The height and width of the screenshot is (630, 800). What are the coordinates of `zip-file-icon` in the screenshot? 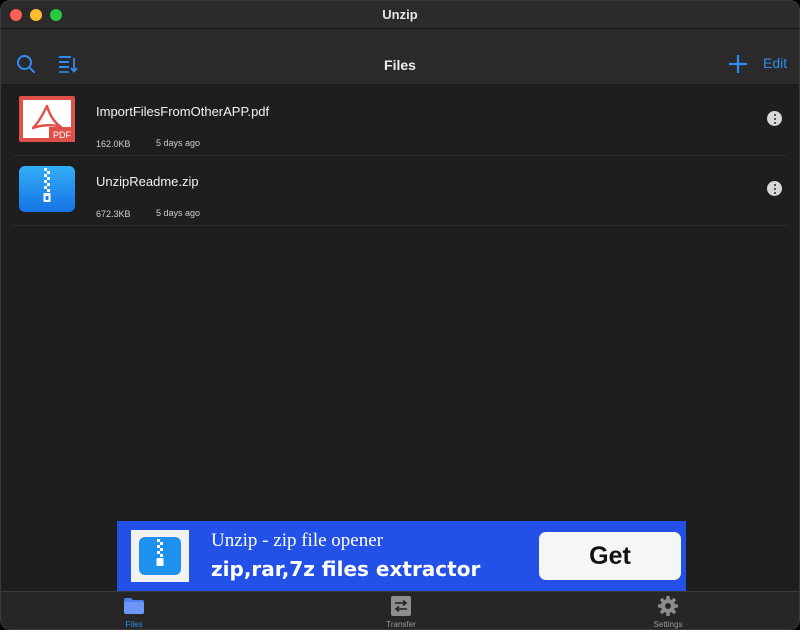 It's located at (47, 190).